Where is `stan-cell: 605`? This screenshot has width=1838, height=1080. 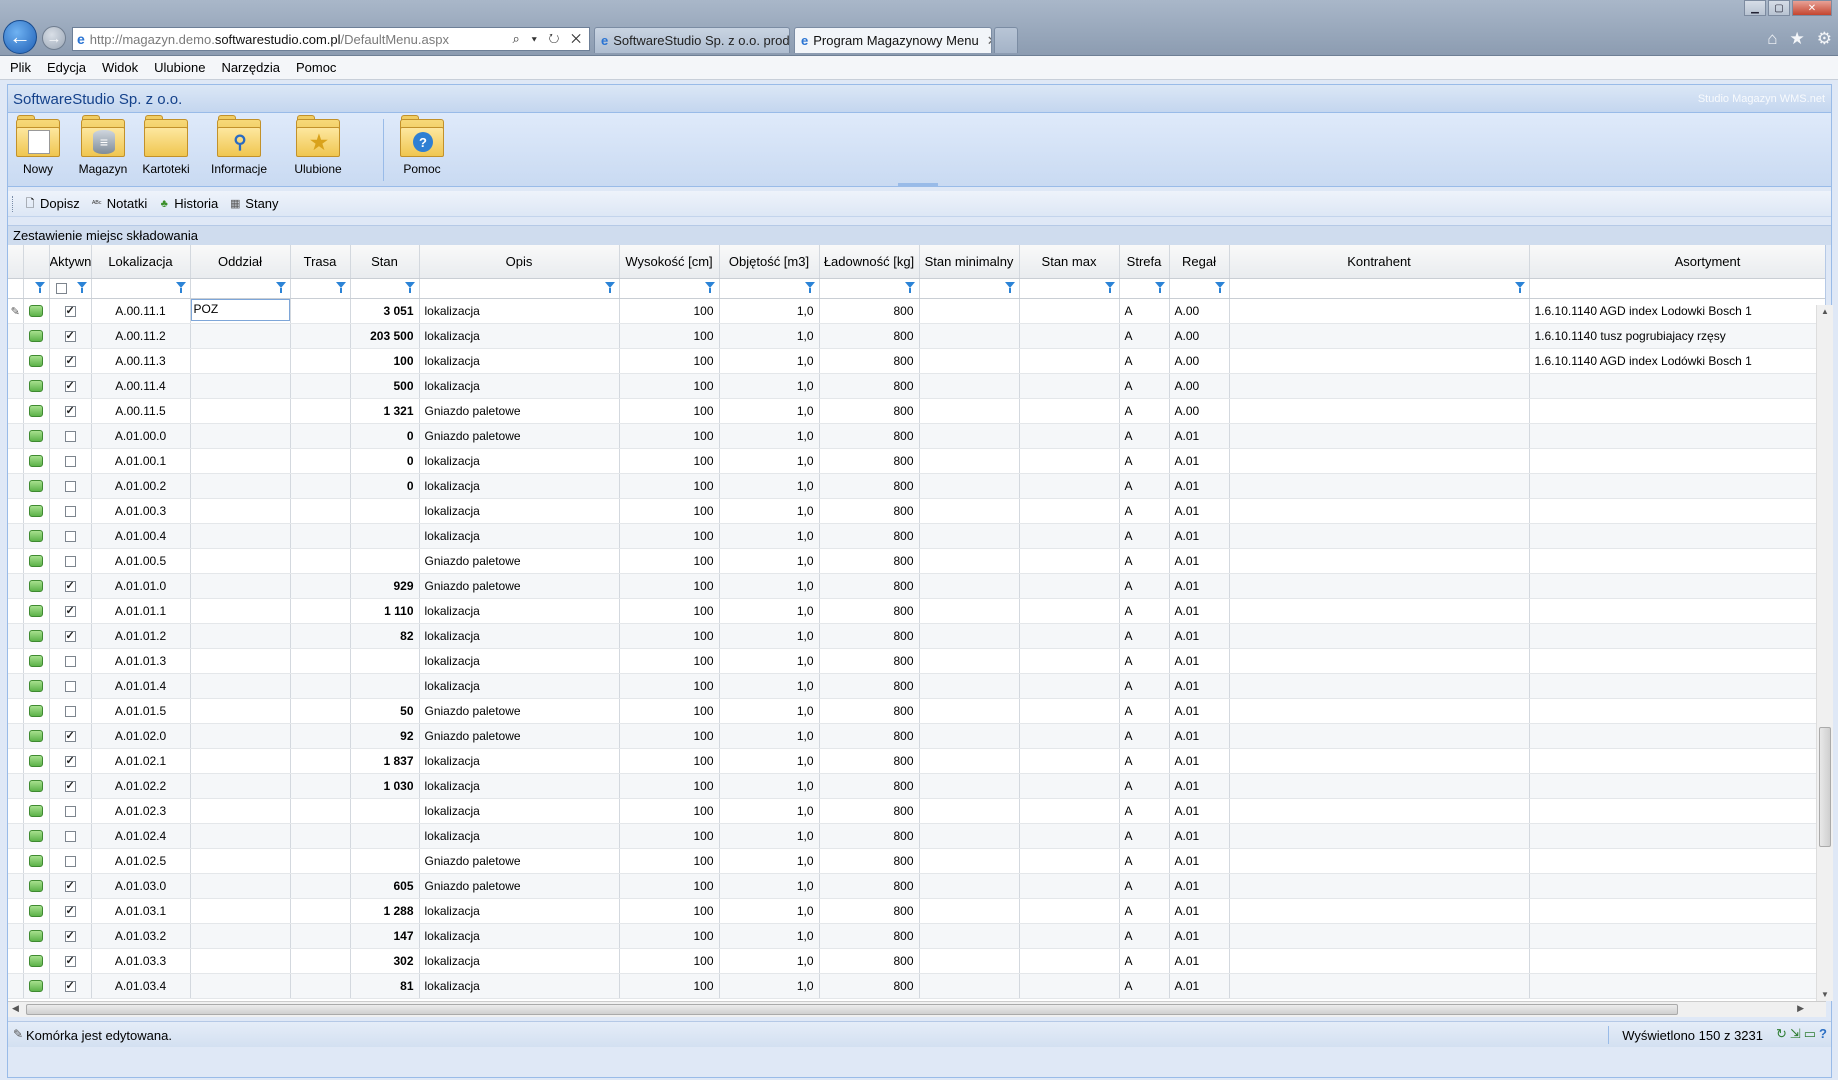 stan-cell: 605 is located at coordinates (385, 886).